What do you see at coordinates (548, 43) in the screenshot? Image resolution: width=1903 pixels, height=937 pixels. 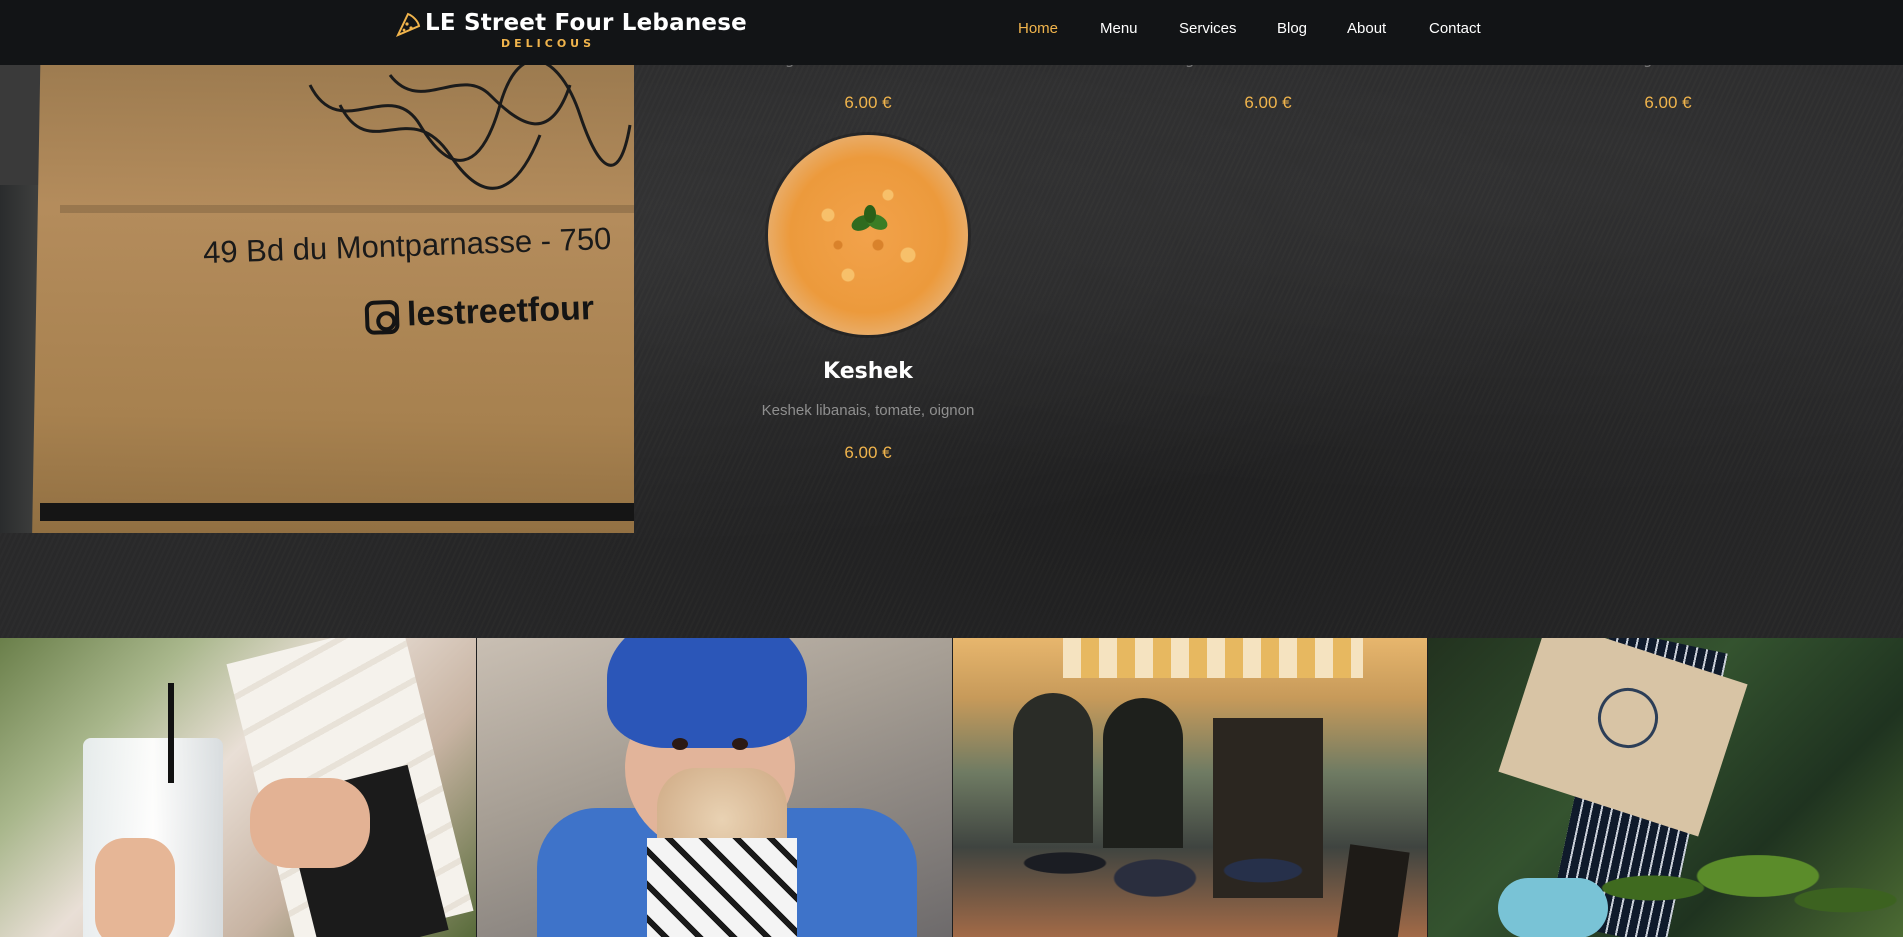 I see `logo-subtitle: DELICOUS` at bounding box center [548, 43].